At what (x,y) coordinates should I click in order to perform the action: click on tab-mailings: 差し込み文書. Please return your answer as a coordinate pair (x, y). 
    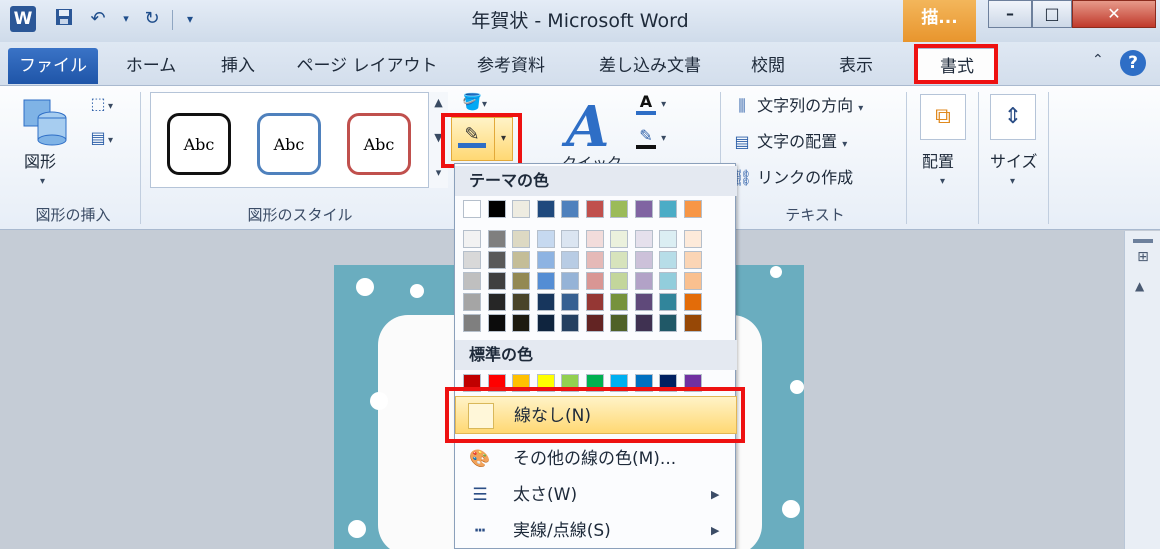
    Looking at the image, I should click on (650, 66).